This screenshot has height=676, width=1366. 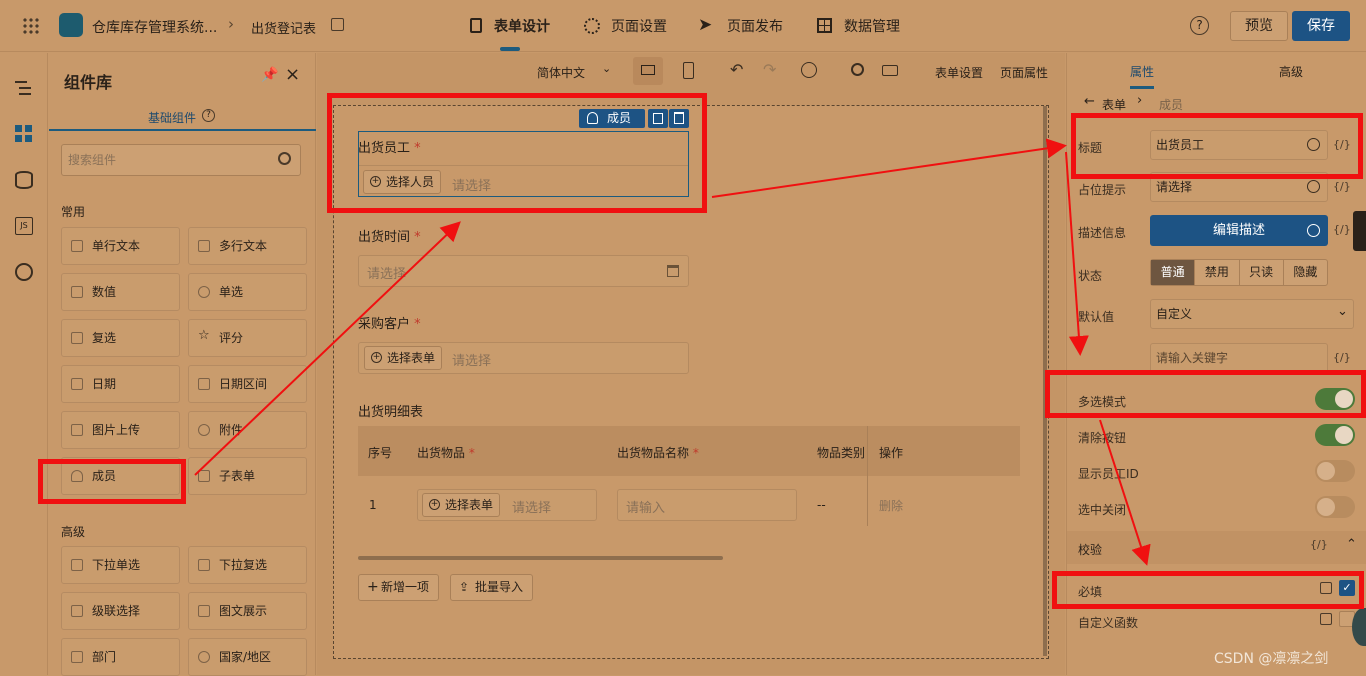 What do you see at coordinates (707, 505) in the screenshot?
I see `item-name-input: 请输入` at bounding box center [707, 505].